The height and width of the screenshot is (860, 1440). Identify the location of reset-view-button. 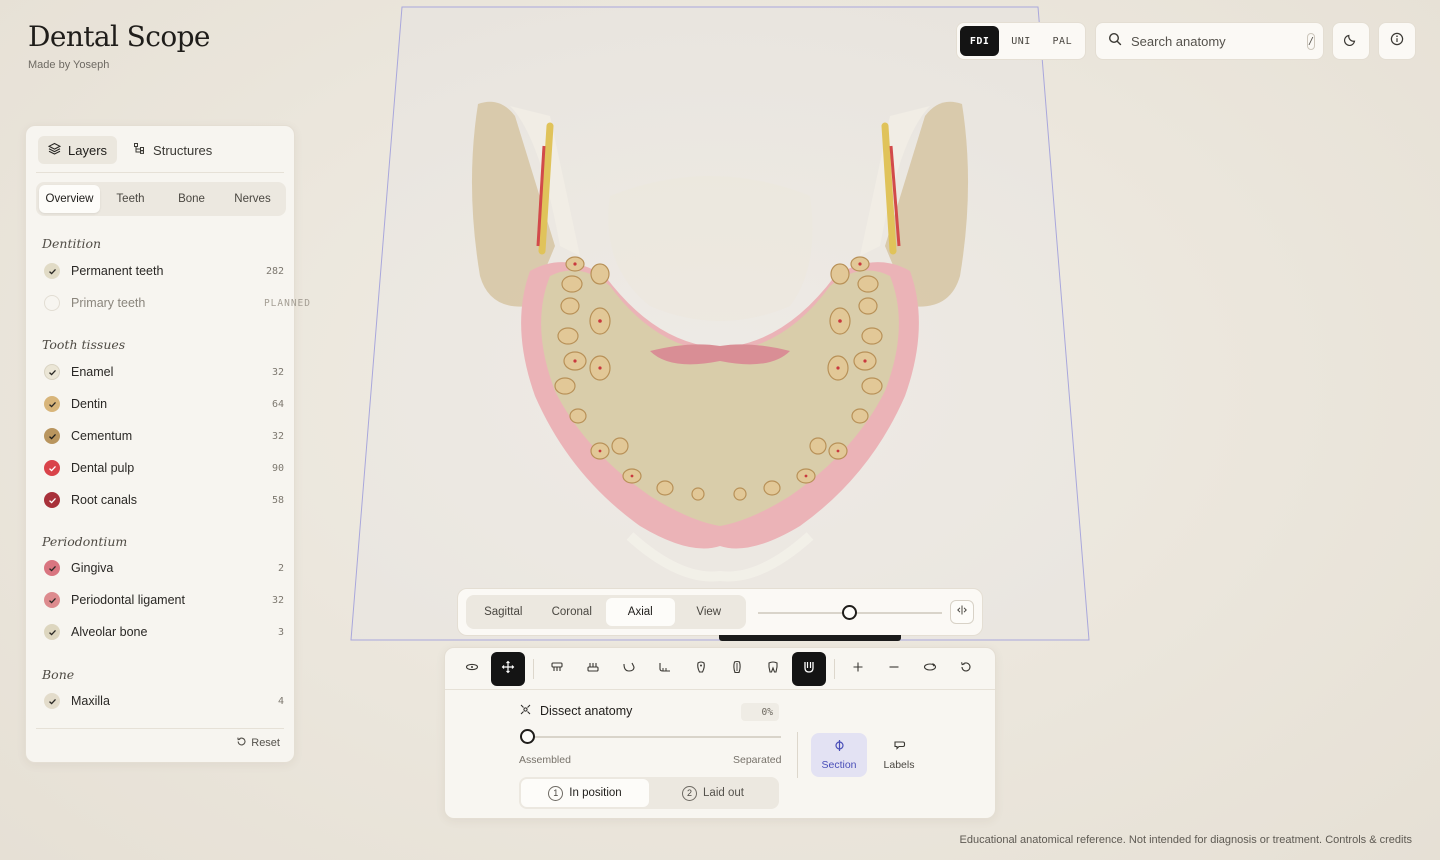
(966, 669).